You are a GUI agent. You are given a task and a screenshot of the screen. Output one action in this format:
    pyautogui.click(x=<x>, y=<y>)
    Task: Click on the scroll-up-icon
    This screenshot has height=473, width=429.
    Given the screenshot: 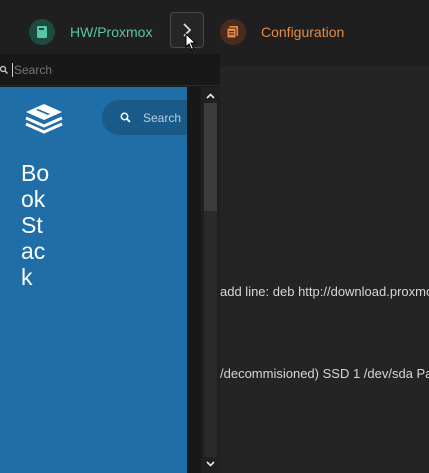 What is the action you would take?
    pyautogui.click(x=210, y=96)
    